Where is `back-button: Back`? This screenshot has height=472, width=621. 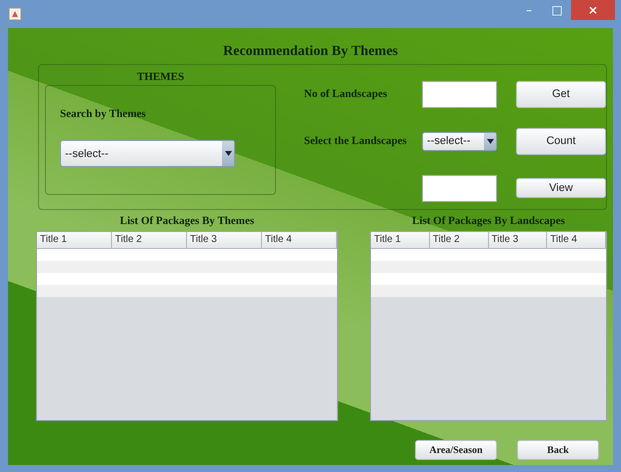
back-button: Back is located at coordinates (558, 450).